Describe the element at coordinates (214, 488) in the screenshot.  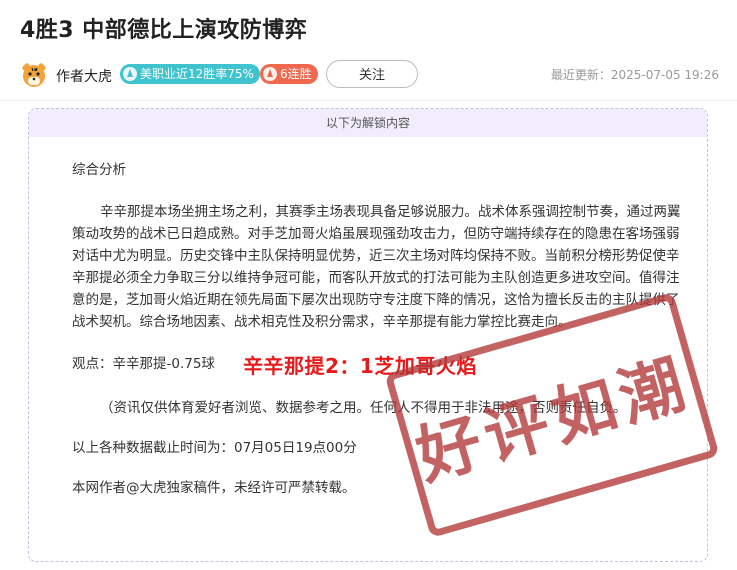
I see `copyright-text: 本网作者@大虎独家稿件，未经许可严禁转载。` at that location.